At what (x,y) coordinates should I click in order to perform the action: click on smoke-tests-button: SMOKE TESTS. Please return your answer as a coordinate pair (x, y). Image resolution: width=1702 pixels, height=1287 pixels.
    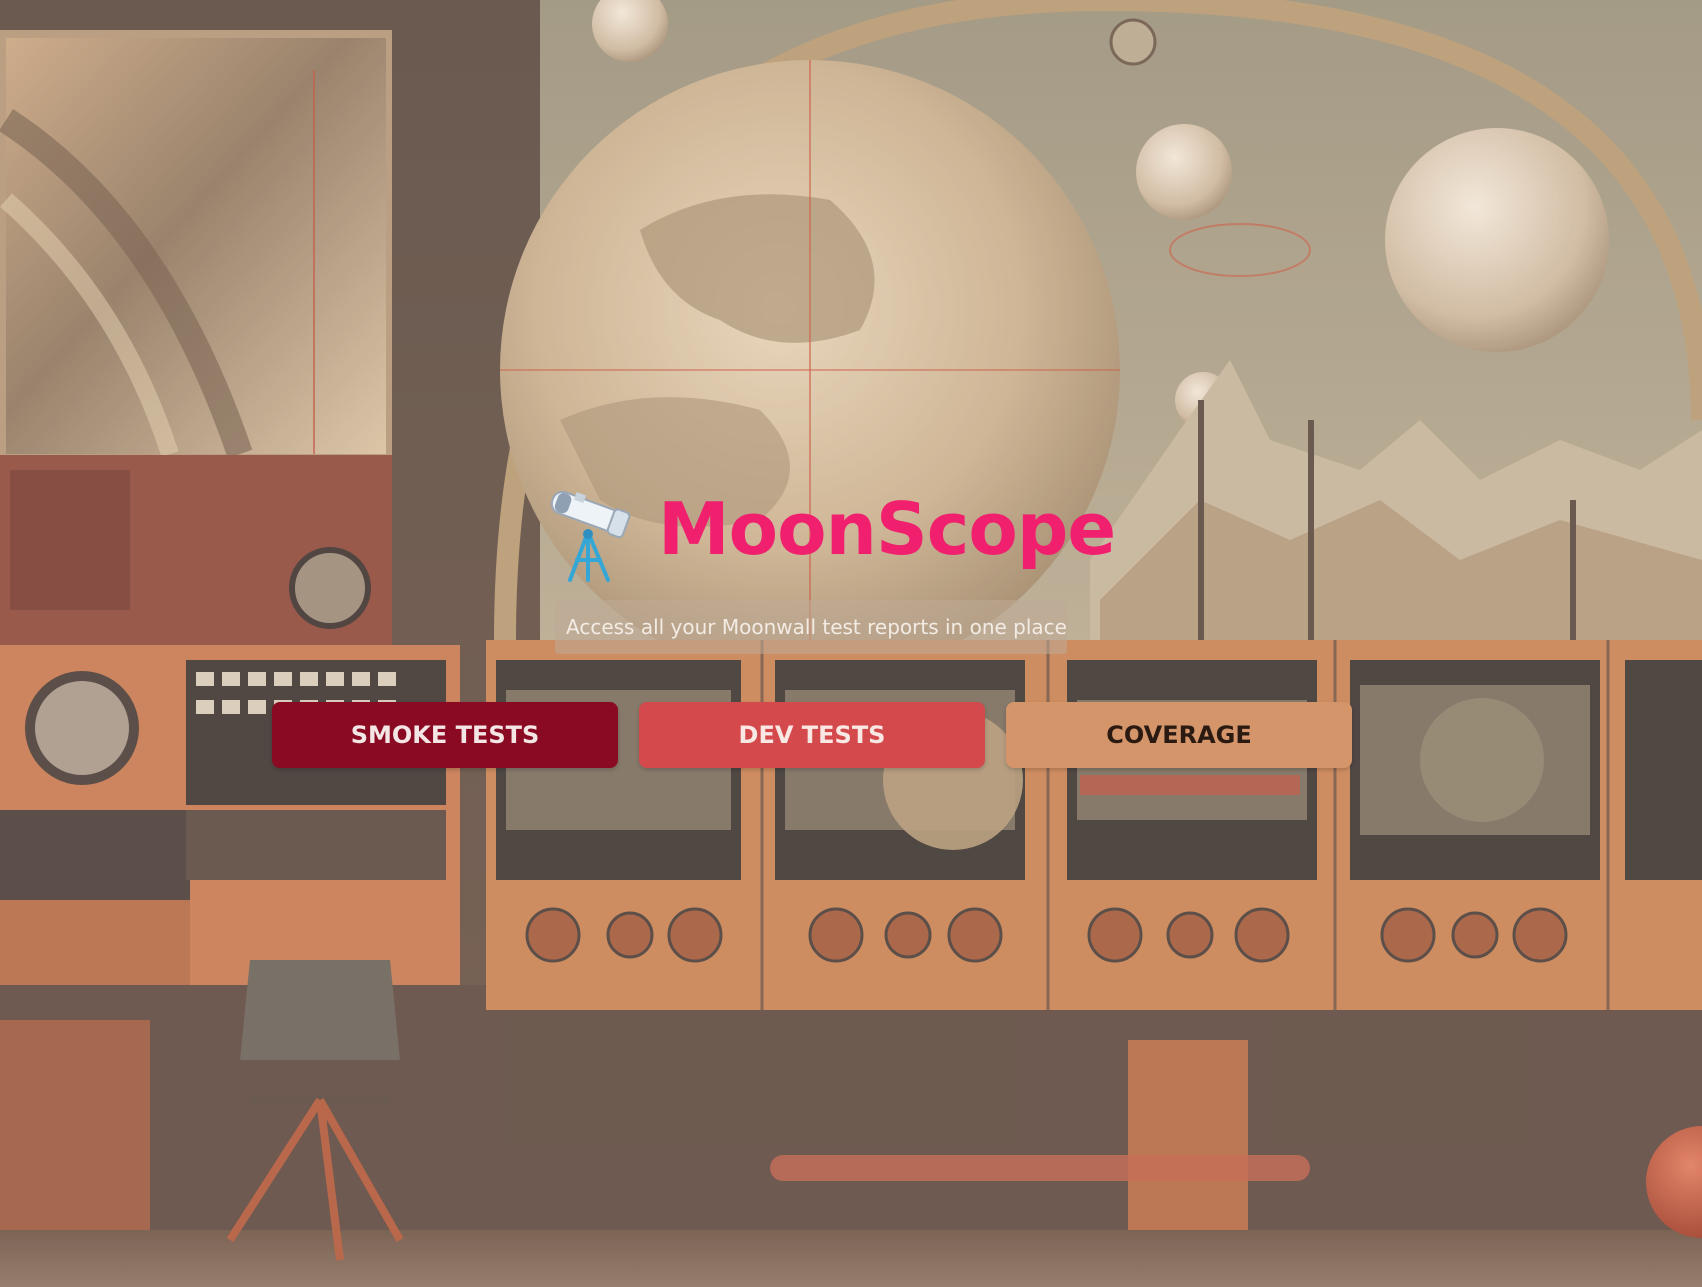
    Looking at the image, I should click on (445, 735).